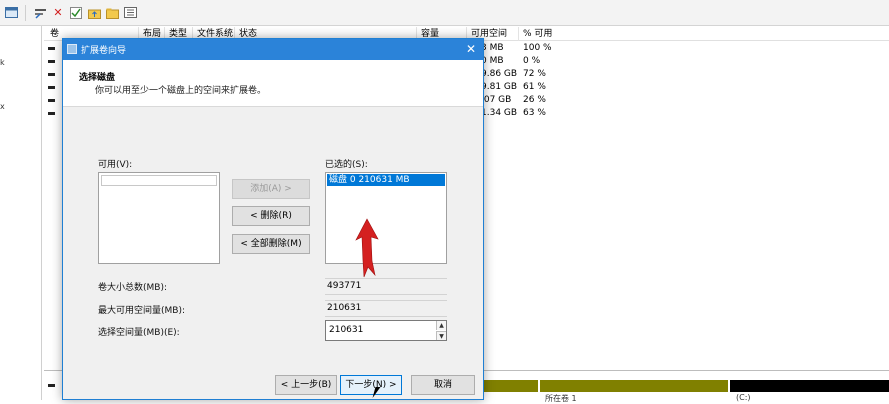 This screenshot has width=889, height=404. What do you see at coordinates (51, 385) in the screenshot?
I see `disk-row-icon` at bounding box center [51, 385].